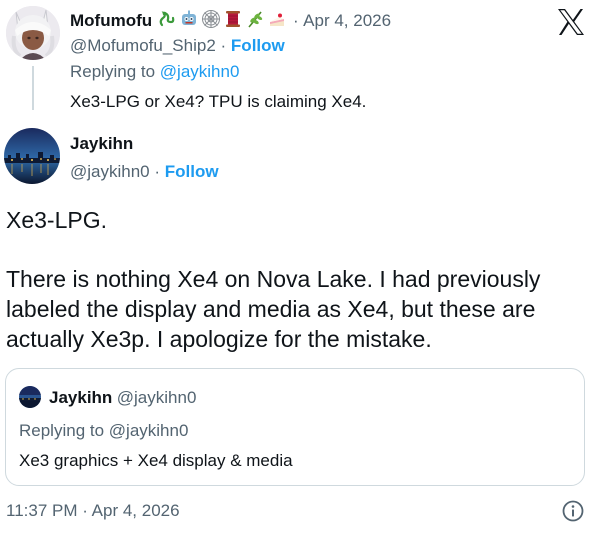 The image size is (595, 535). I want to click on replying-to-handle: @jaykihn0, so click(200, 71).